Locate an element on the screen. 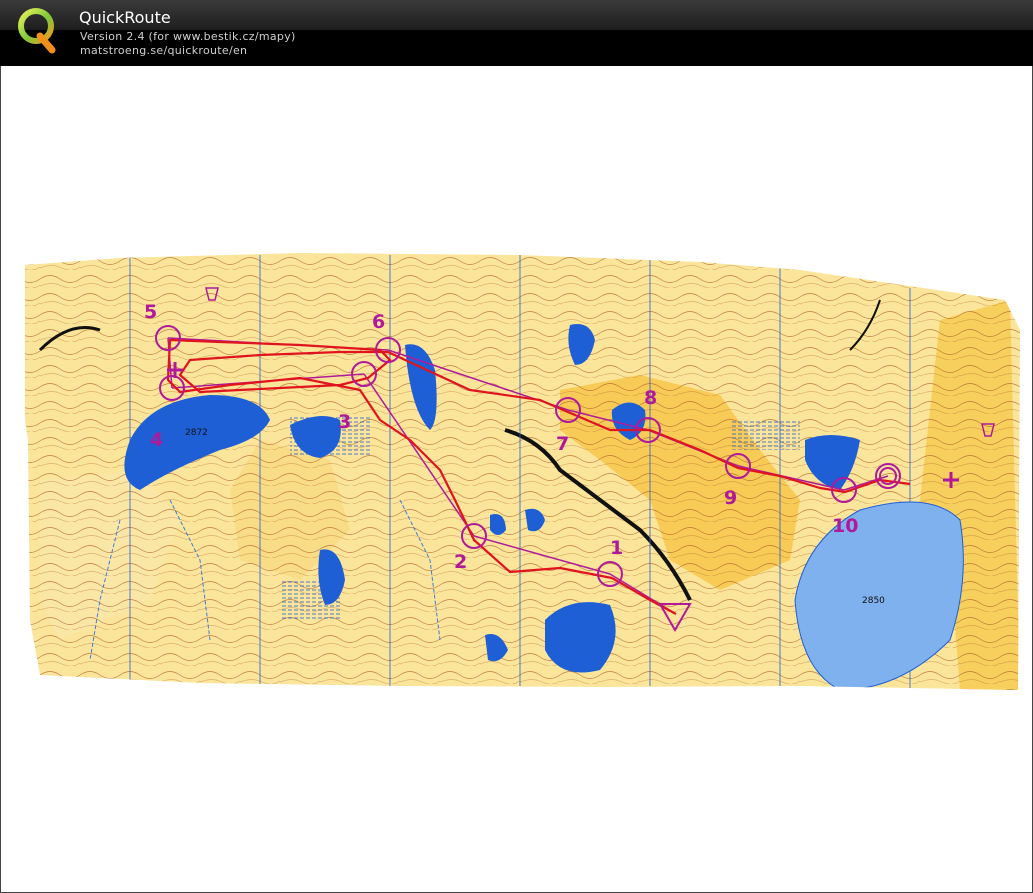  lake-label-2872: 2872 is located at coordinates (196, 433).